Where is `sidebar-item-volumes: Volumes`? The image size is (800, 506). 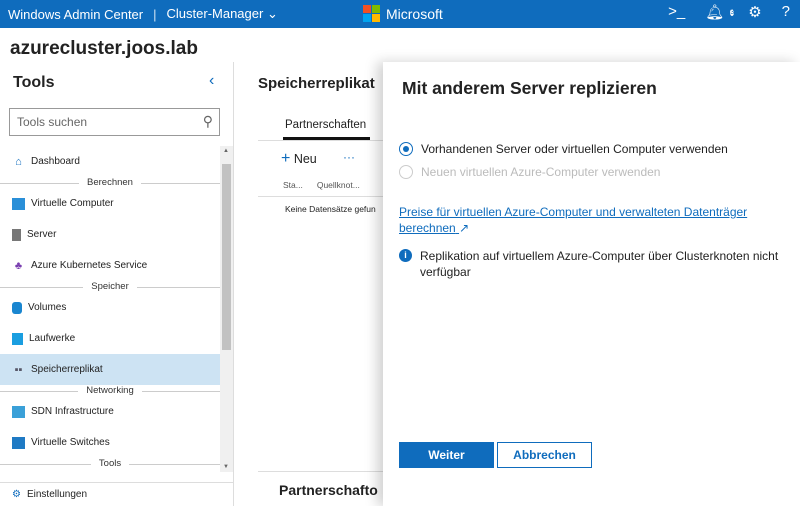
sidebar-item-volumes: Volumes is located at coordinates (110, 307).